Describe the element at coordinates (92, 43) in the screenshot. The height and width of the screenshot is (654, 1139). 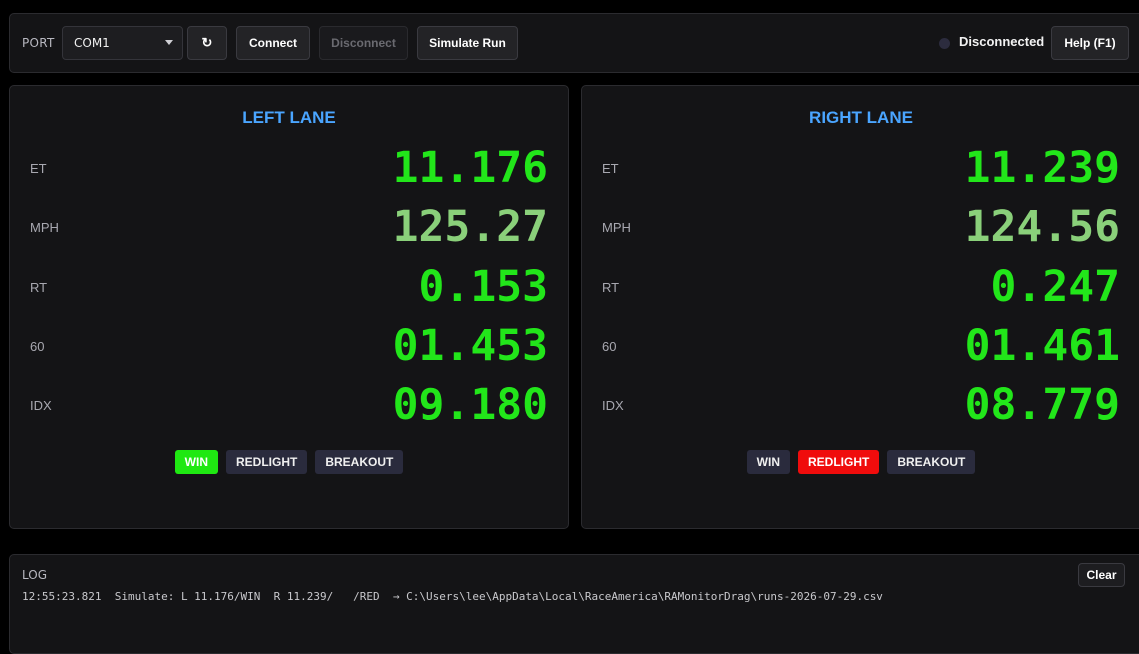
I see `port-select-value: COM1` at that location.